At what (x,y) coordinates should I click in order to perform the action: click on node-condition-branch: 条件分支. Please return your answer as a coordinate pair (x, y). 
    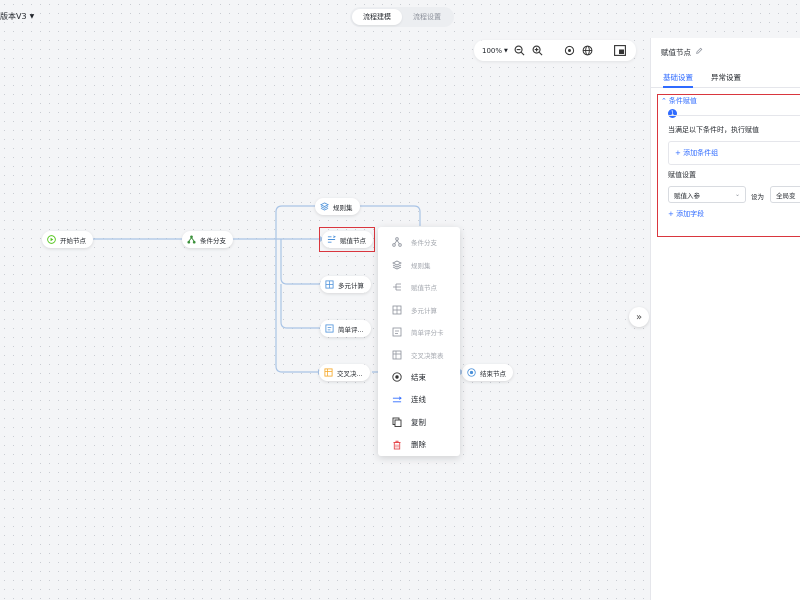
    Looking at the image, I should click on (207, 239).